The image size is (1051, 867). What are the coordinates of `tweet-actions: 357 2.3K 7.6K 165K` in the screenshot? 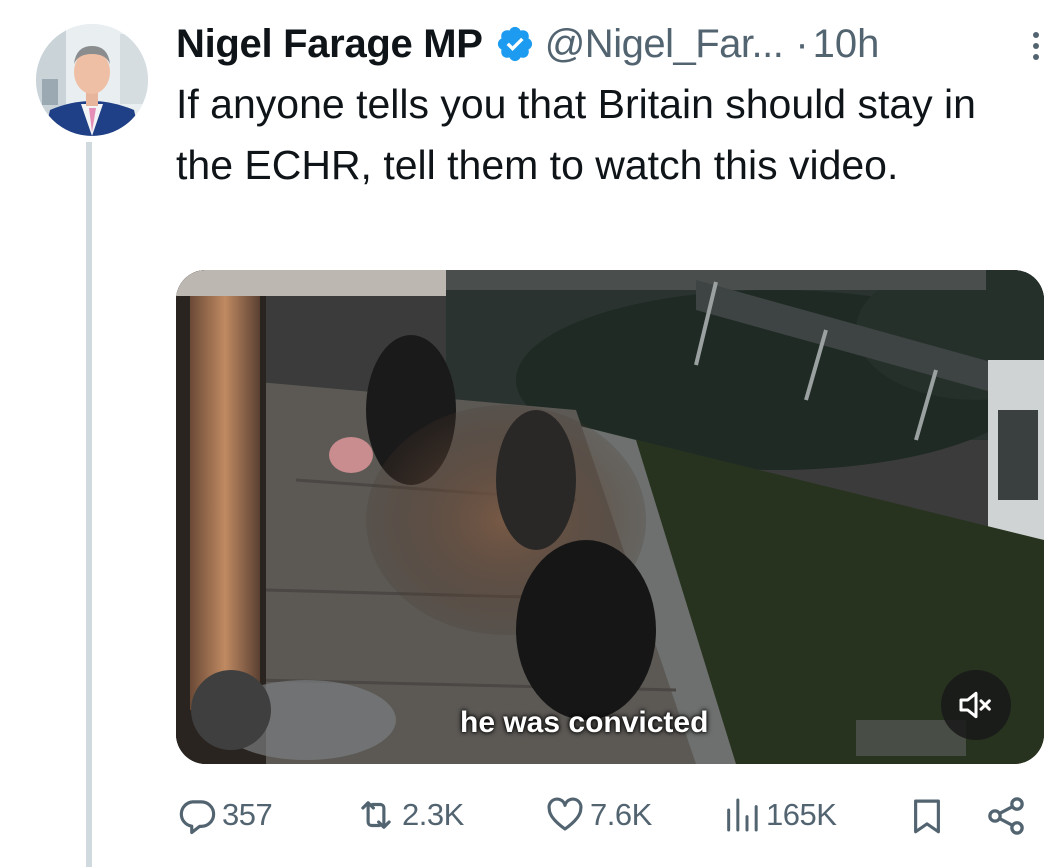 It's located at (611, 815).